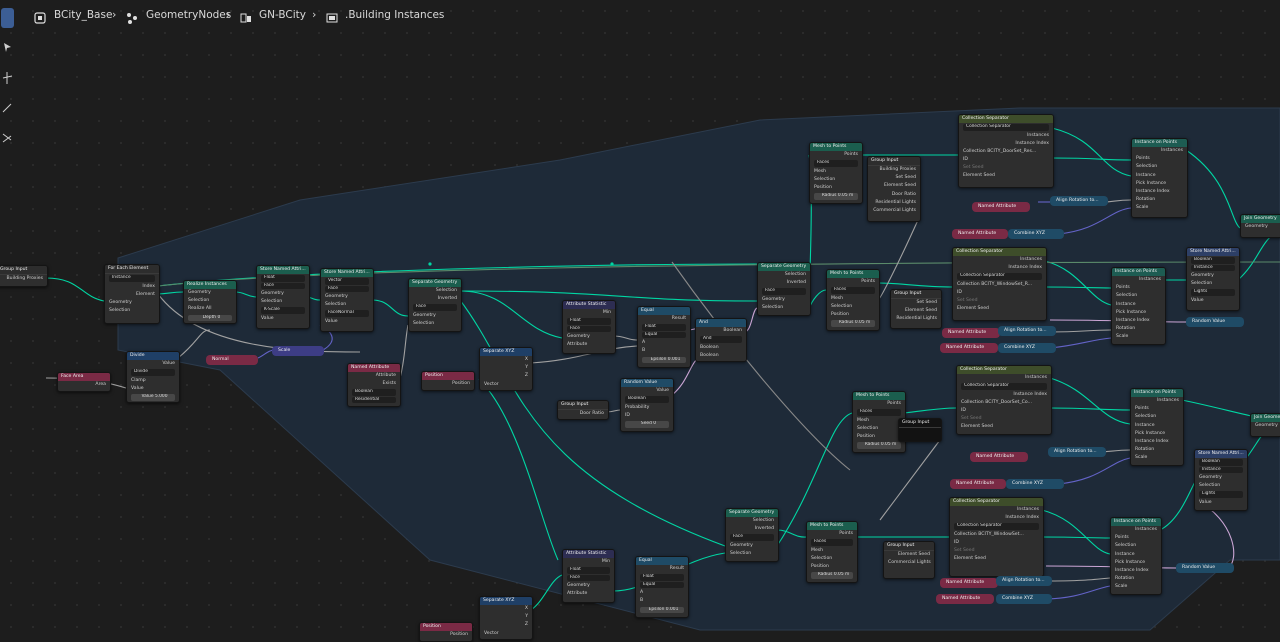  What do you see at coordinates (84, 382) in the screenshot?
I see `face-area-node: Face Area Area` at bounding box center [84, 382].